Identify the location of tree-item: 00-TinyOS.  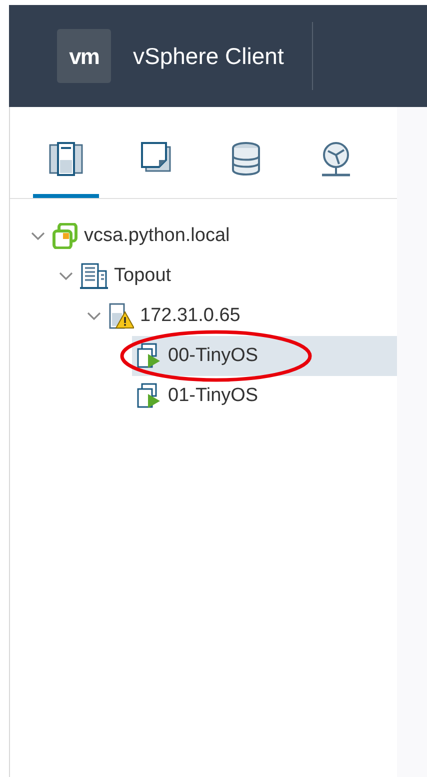
(264, 356).